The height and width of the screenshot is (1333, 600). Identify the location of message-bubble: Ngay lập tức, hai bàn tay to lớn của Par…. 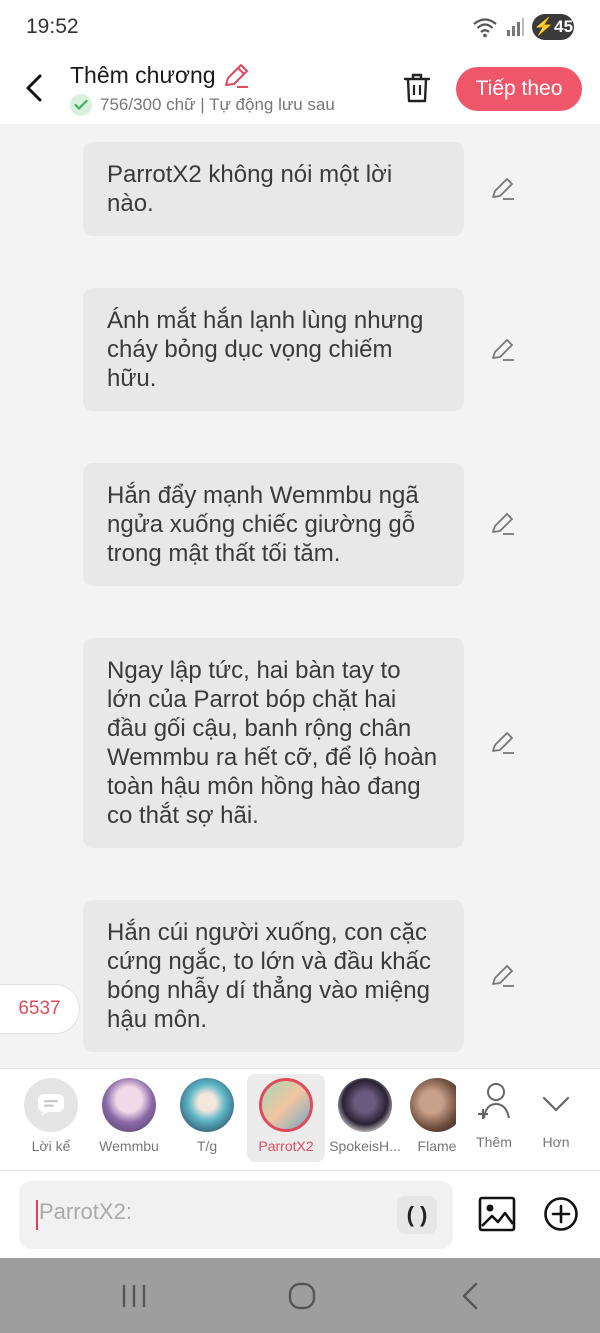
(273, 743).